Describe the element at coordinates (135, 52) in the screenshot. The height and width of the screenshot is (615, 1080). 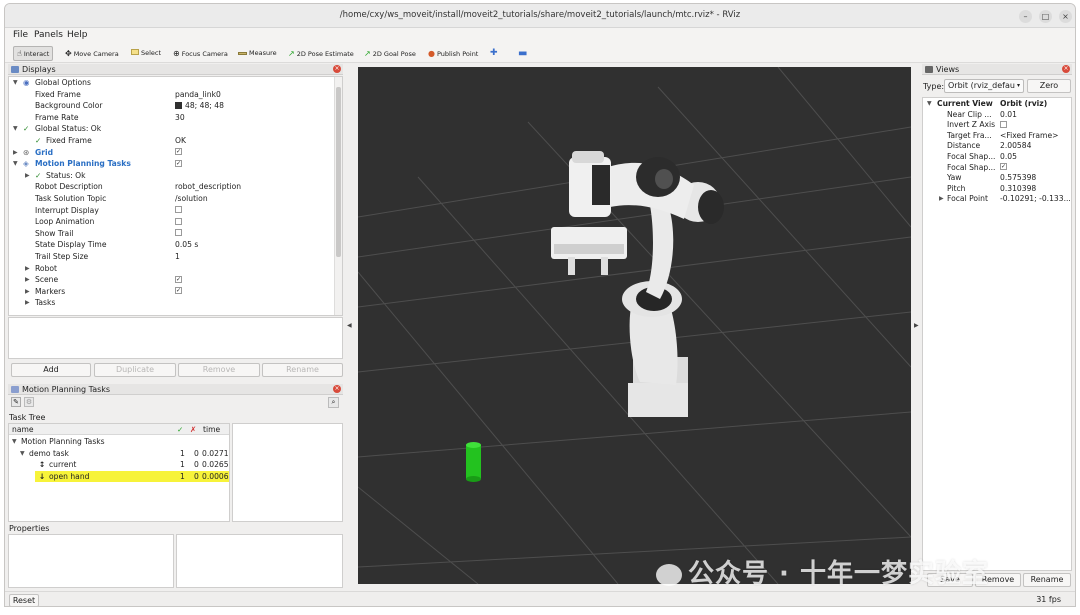
I see `select-icon` at that location.